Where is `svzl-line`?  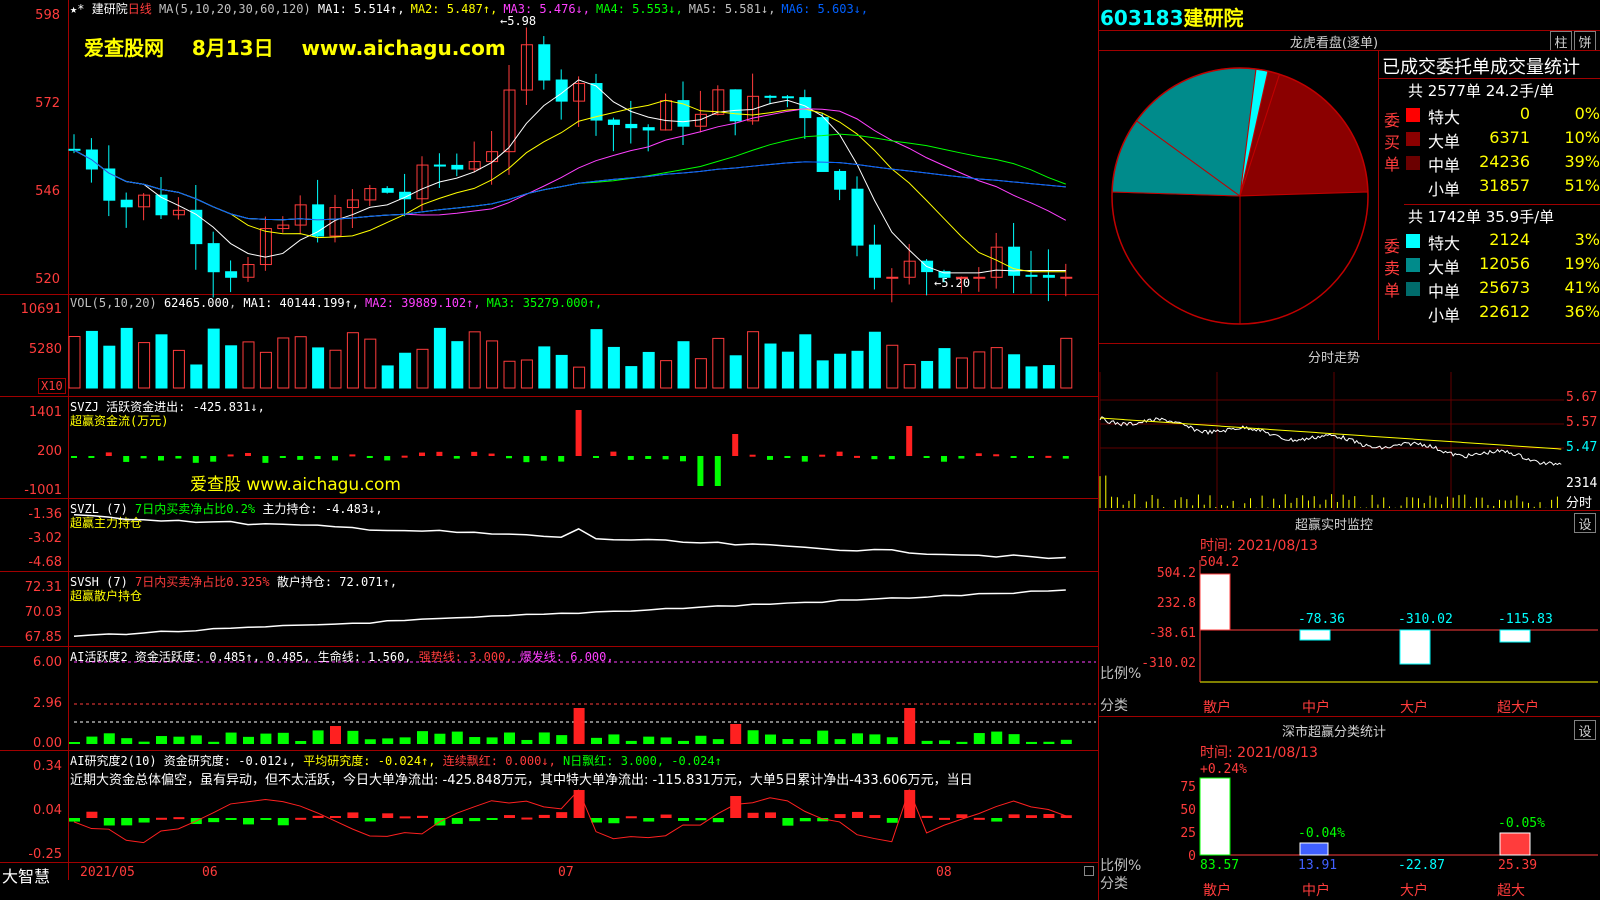
svzl-line is located at coordinates (569, 537).